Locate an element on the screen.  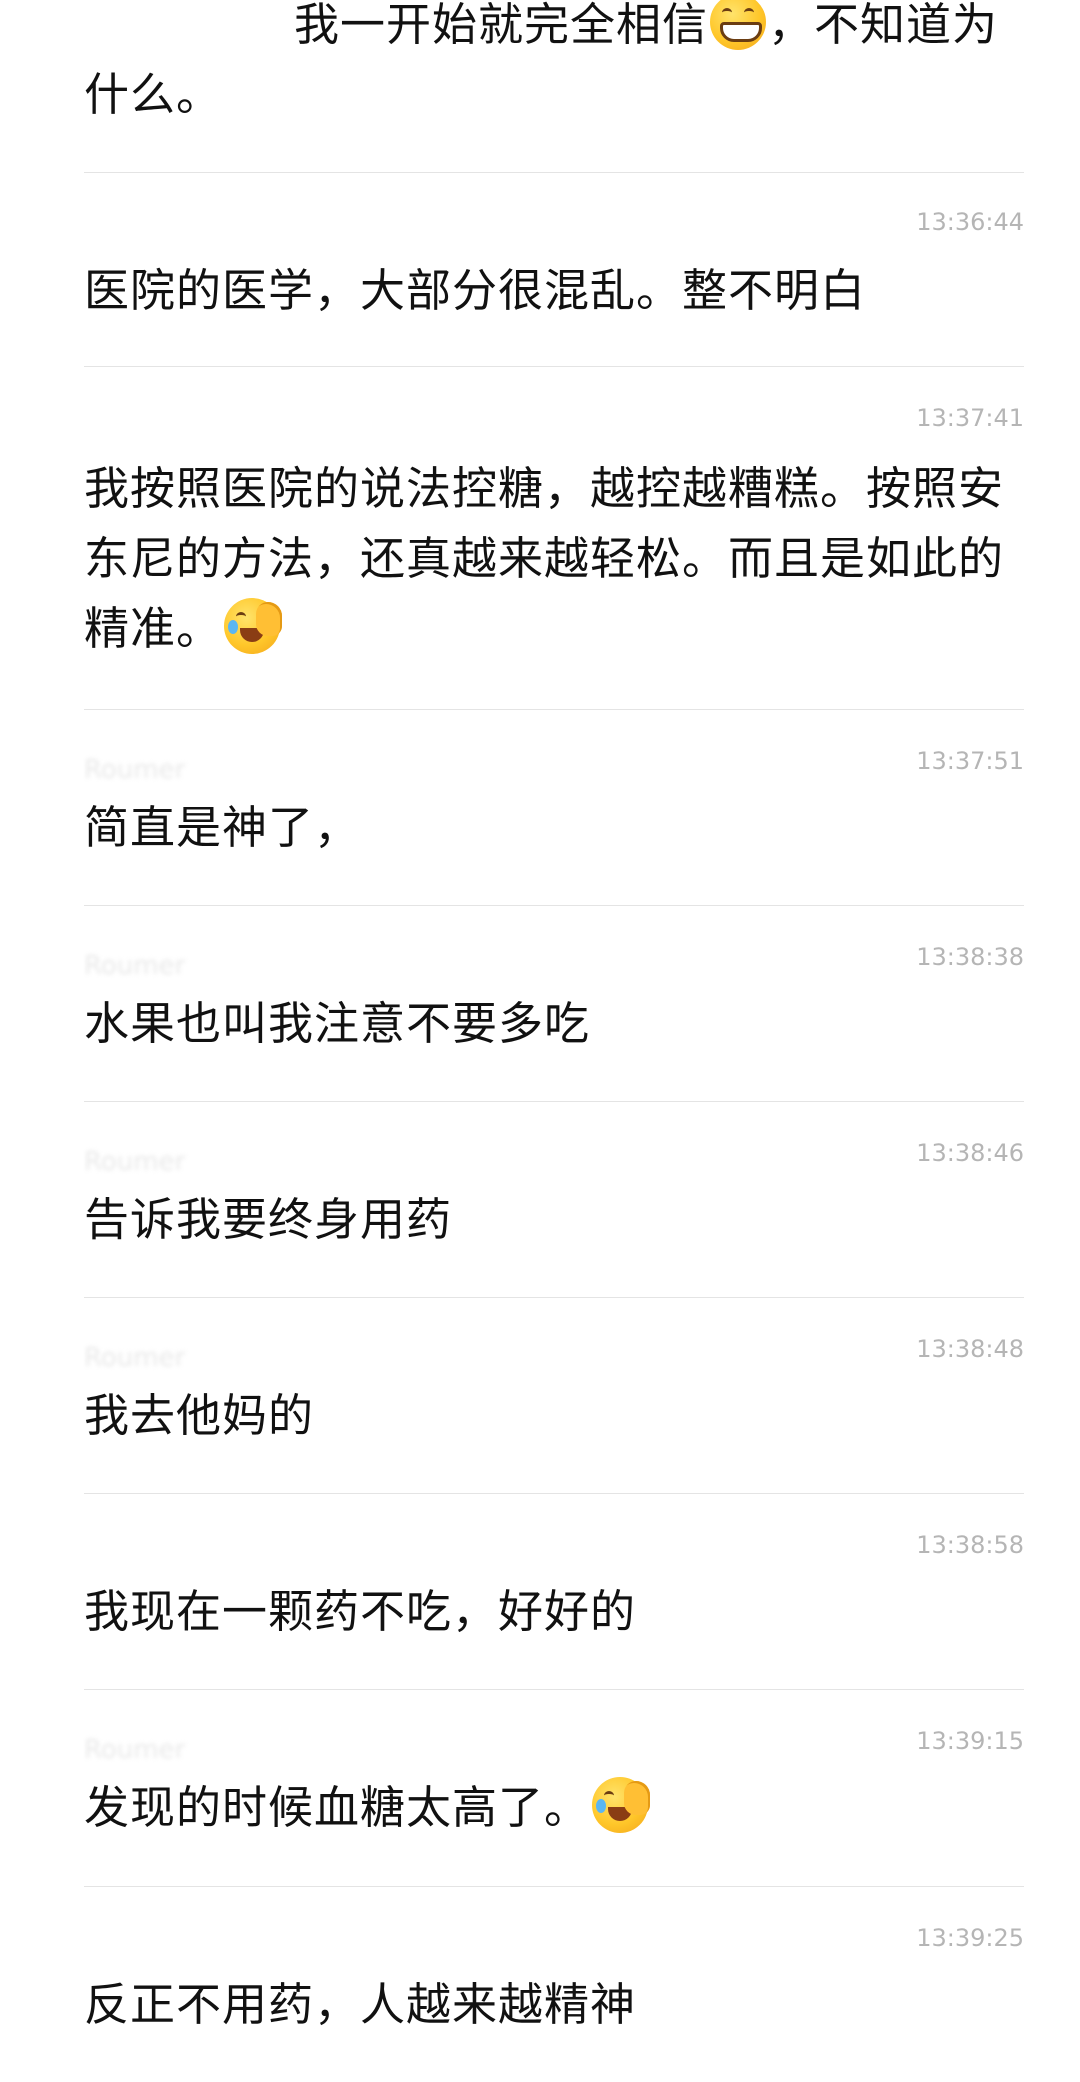
message-timestamp: 13:39:25 is located at coordinates (970, 1938).